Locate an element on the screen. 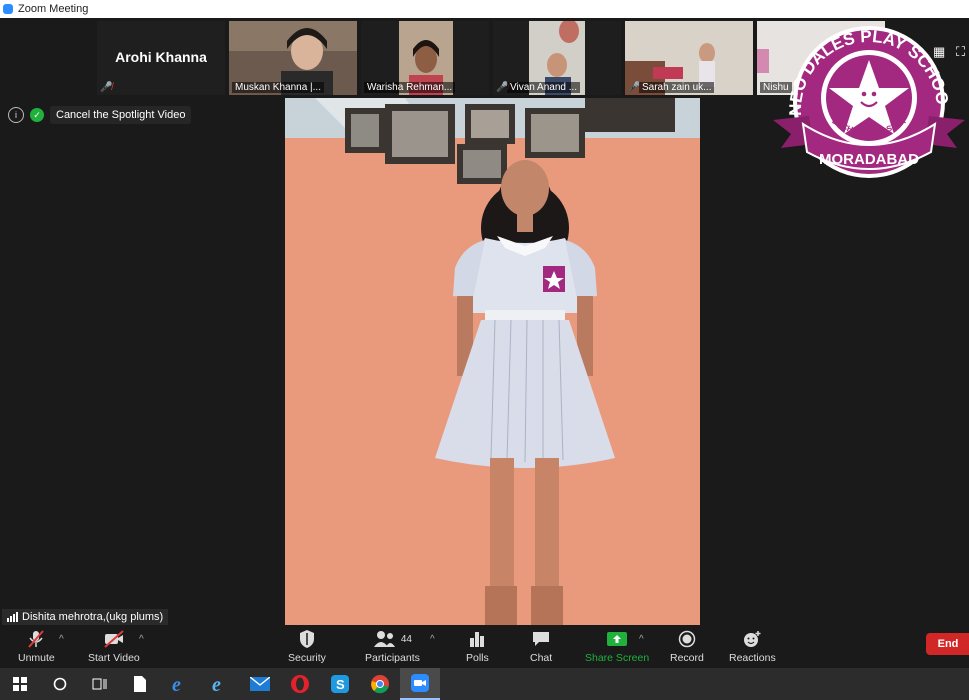  participants-button: 44 Participants is located at coordinates (392, 646).